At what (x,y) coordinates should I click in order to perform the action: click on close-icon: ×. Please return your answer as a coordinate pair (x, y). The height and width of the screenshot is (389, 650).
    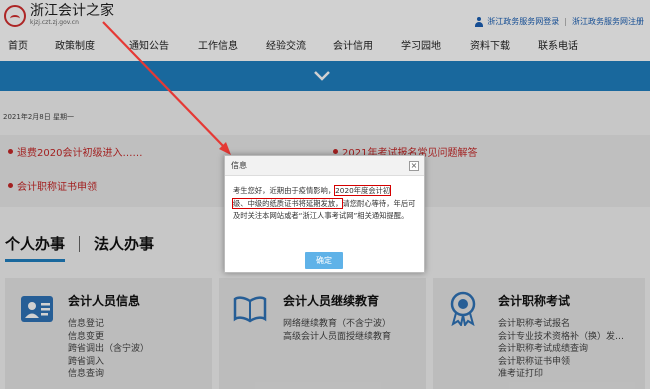
    Looking at the image, I should click on (414, 166).